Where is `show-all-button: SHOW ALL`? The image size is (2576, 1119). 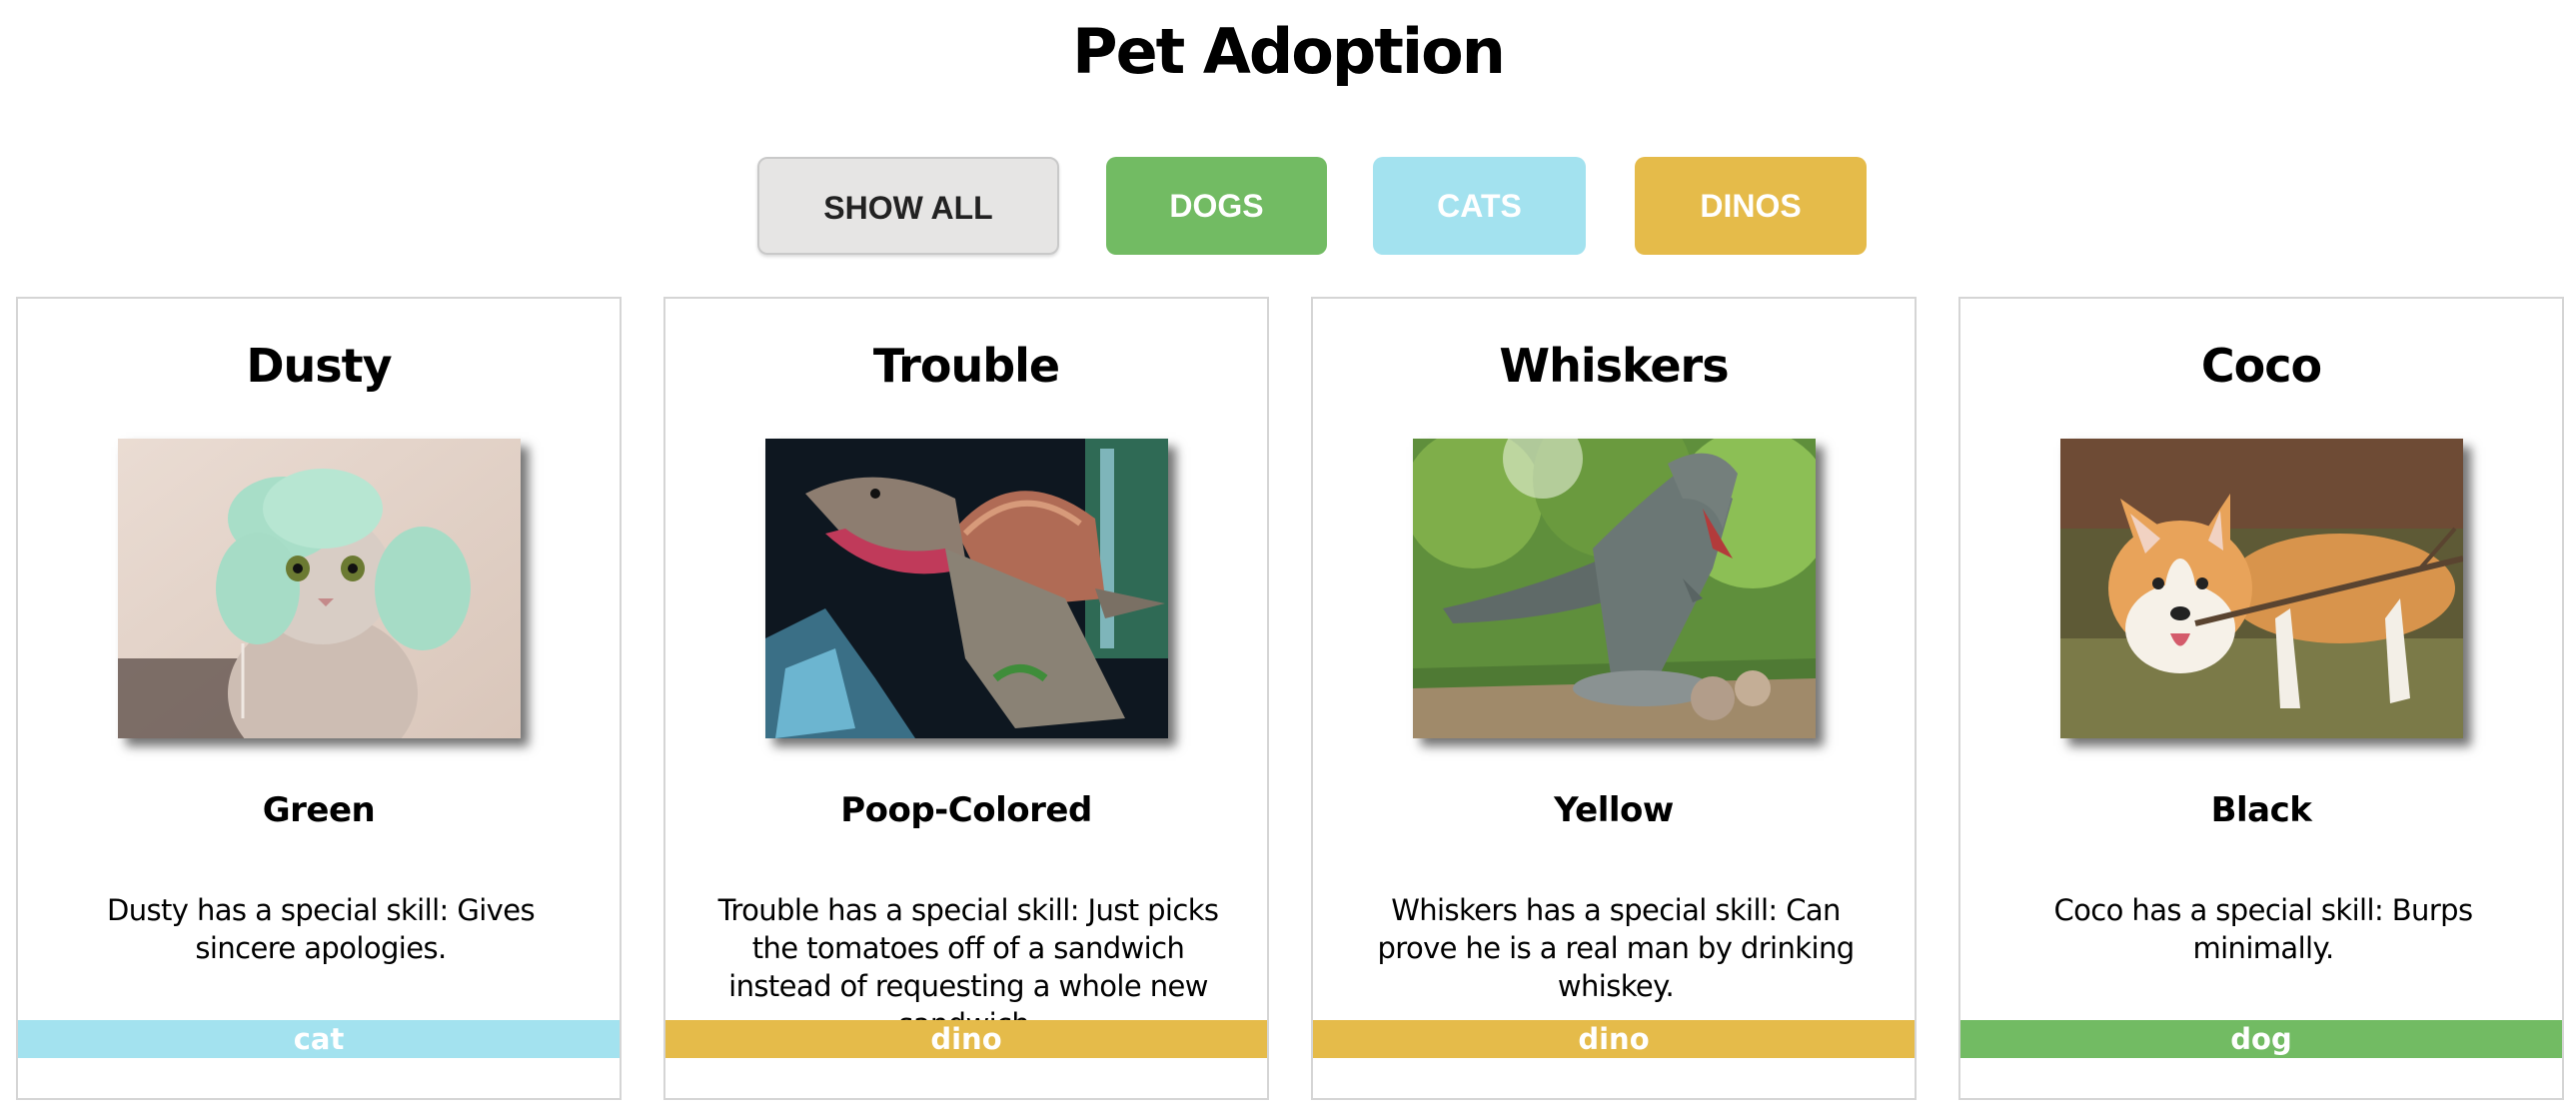
show-all-button: SHOW ALL is located at coordinates (908, 206).